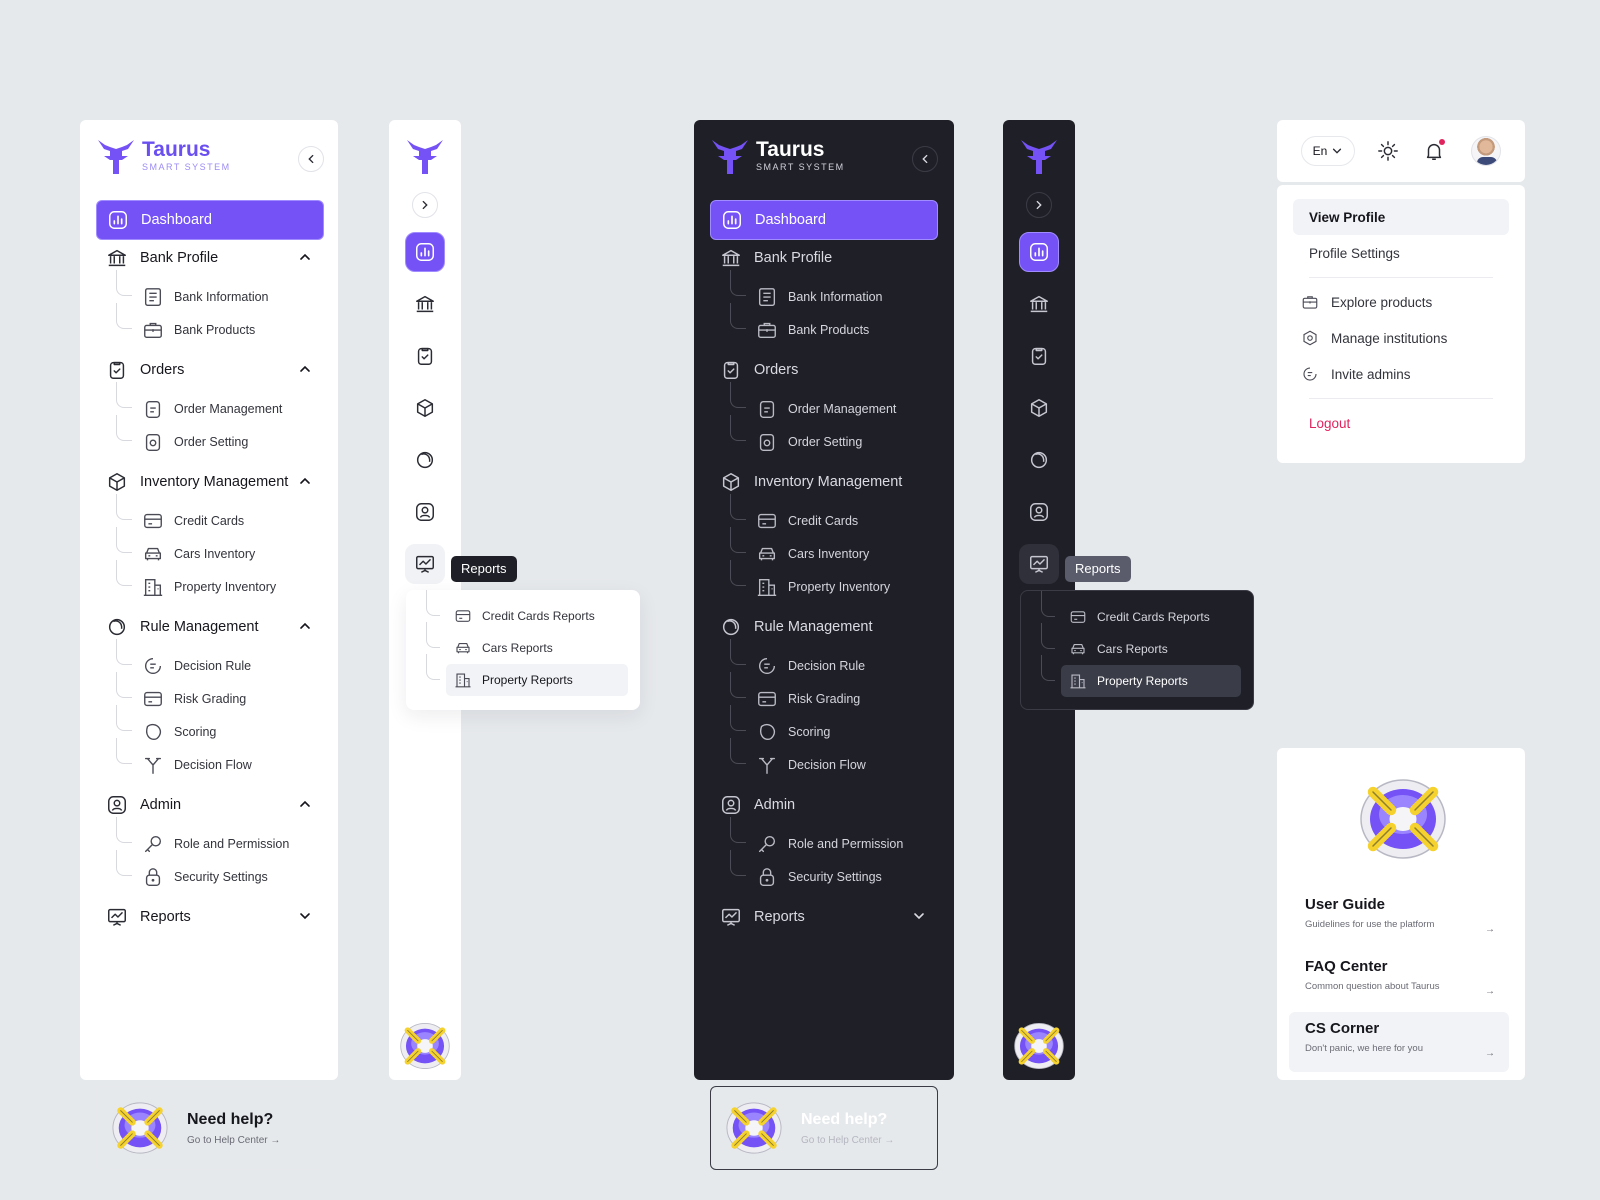 This screenshot has width=1600, height=1200. I want to click on menu-invite-admins: Invite admins, so click(1401, 374).